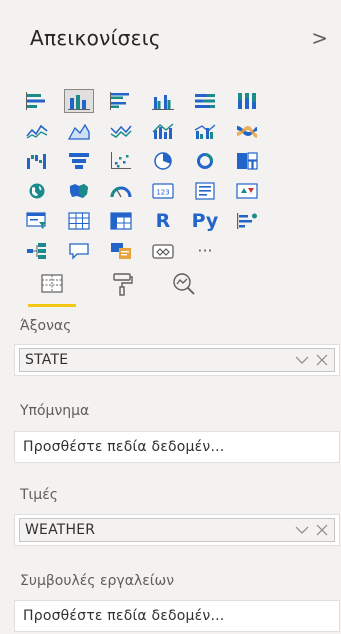 The height and width of the screenshot is (634, 341). What do you see at coordinates (163, 101) in the screenshot?
I see `clustered-column-chart-icon` at bounding box center [163, 101].